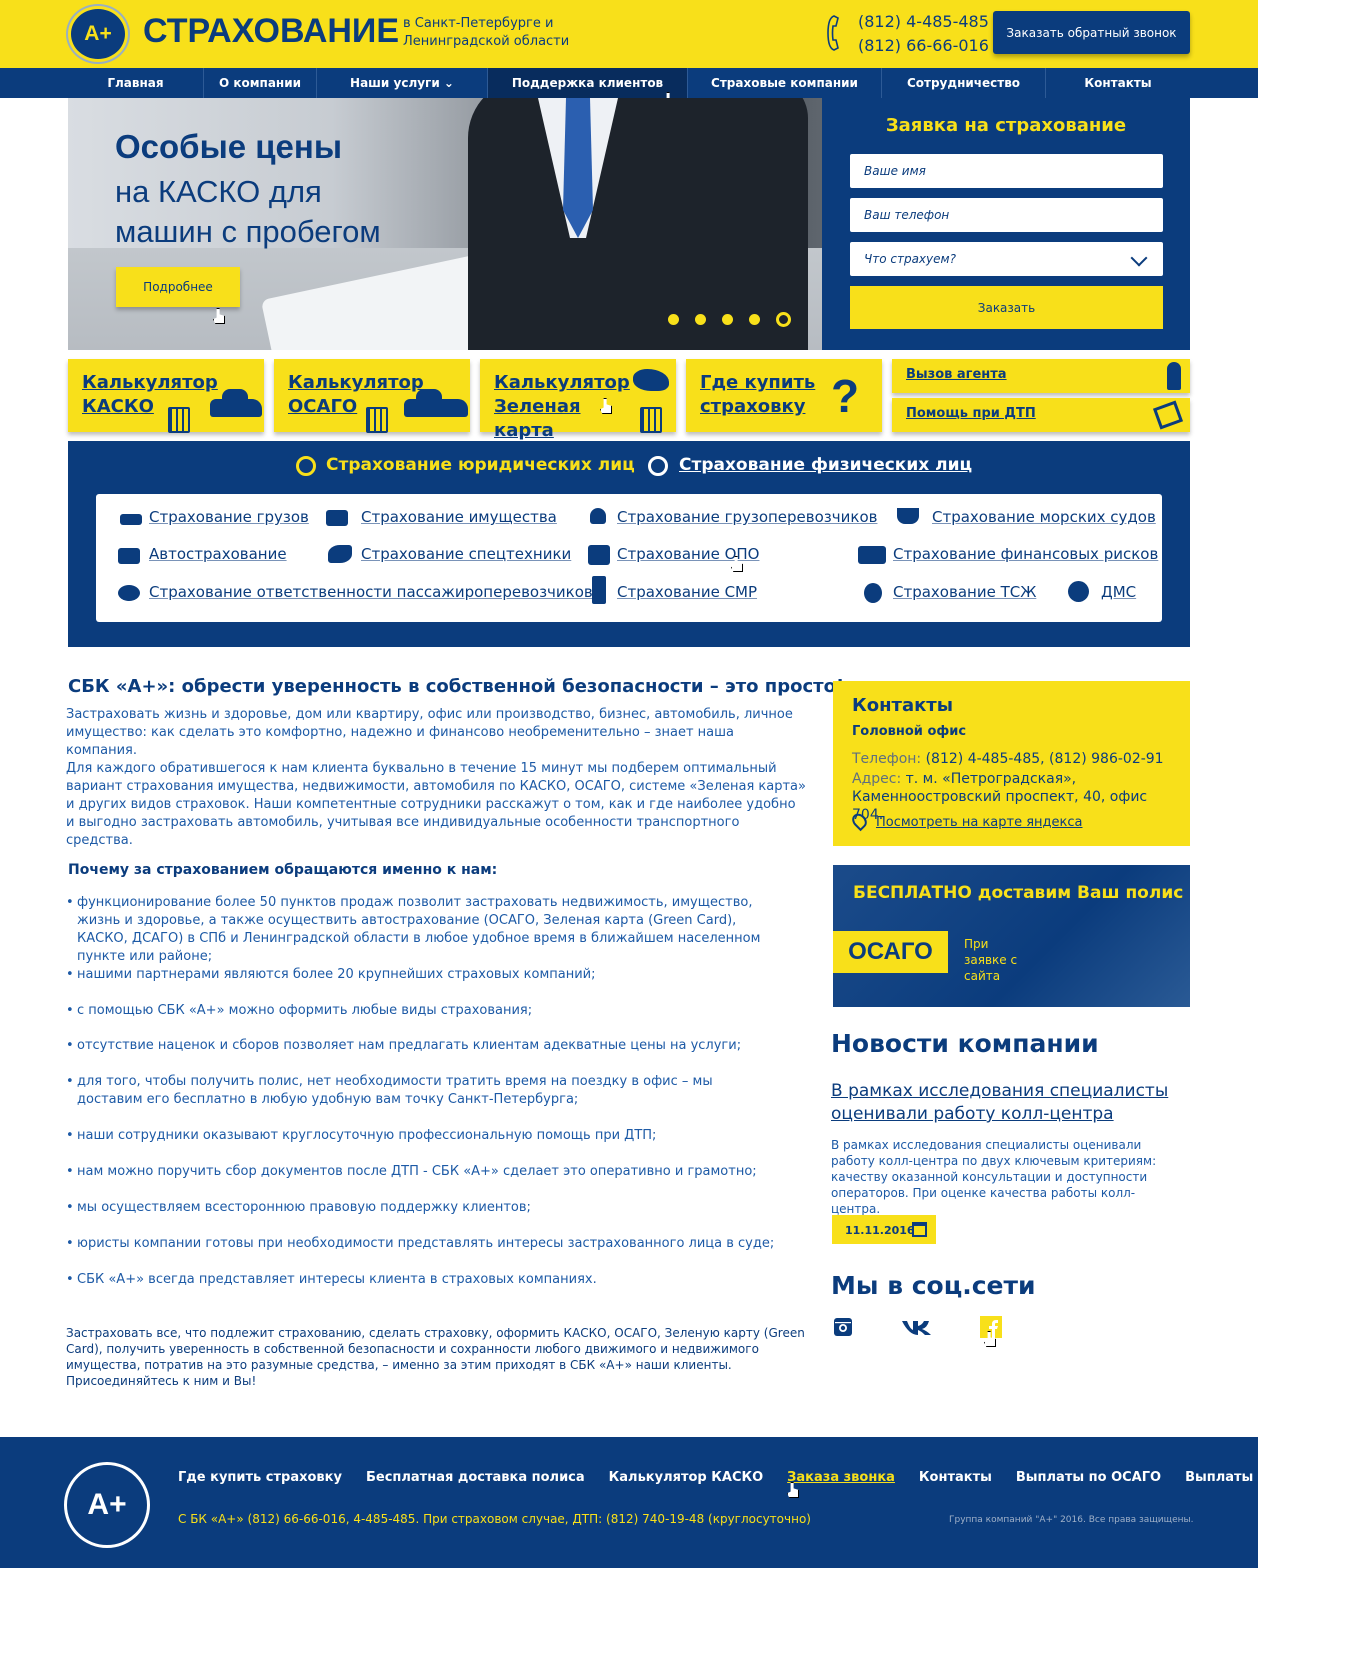  I want to click on calendar-icon, so click(919, 1229).